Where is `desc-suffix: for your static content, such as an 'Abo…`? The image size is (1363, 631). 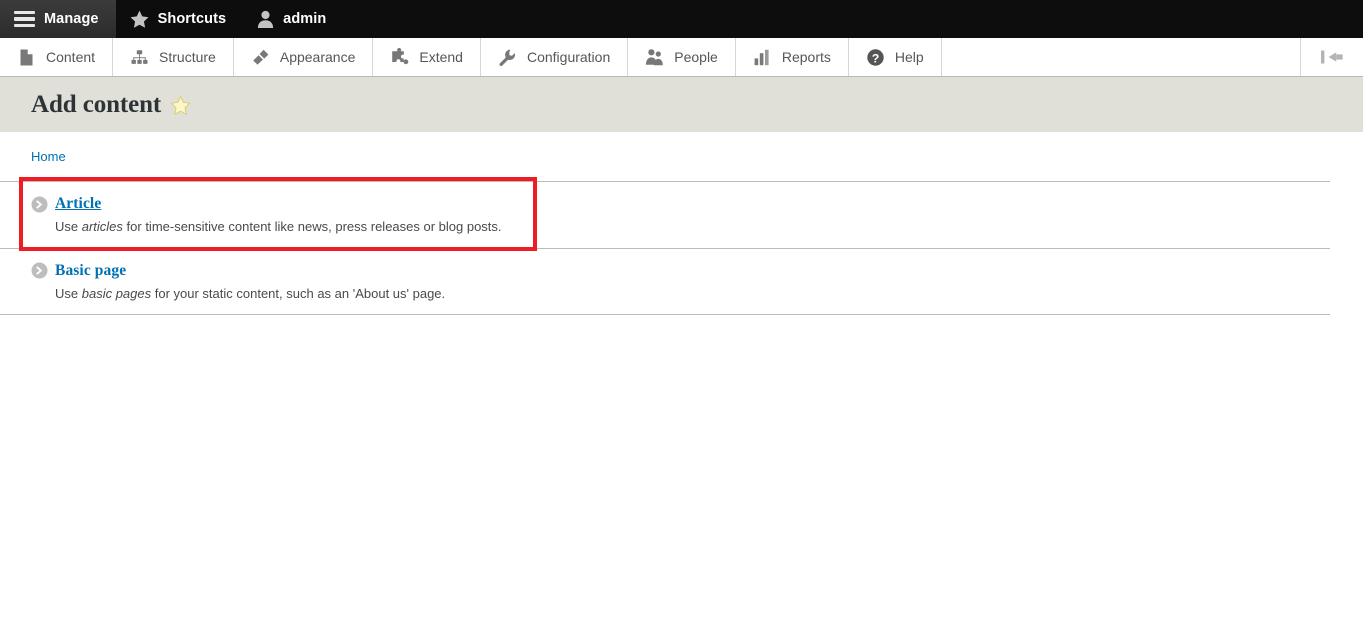 desc-suffix: for your static content, such as an 'Abo… is located at coordinates (298, 293).